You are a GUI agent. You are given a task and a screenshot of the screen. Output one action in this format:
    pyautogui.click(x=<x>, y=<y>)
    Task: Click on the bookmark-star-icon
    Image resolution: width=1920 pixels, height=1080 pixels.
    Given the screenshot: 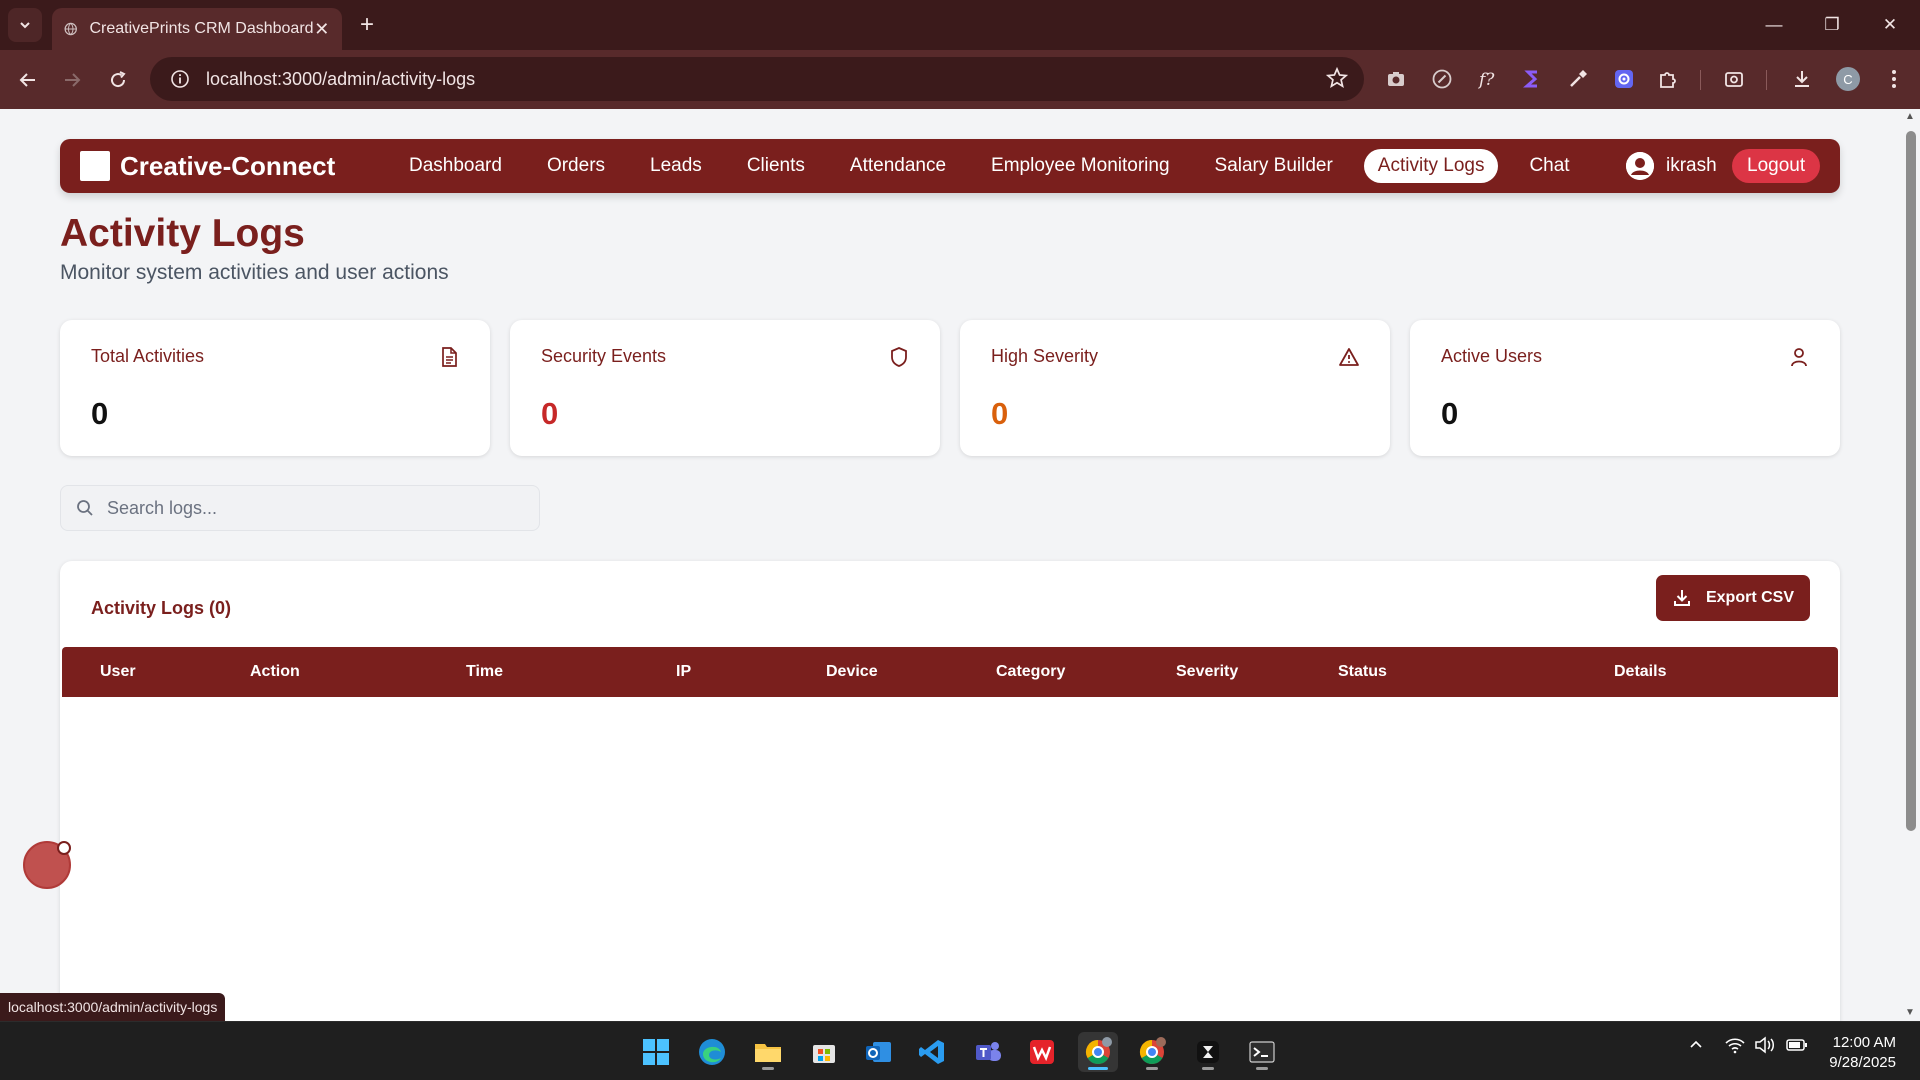 What is the action you would take?
    pyautogui.click(x=1337, y=78)
    